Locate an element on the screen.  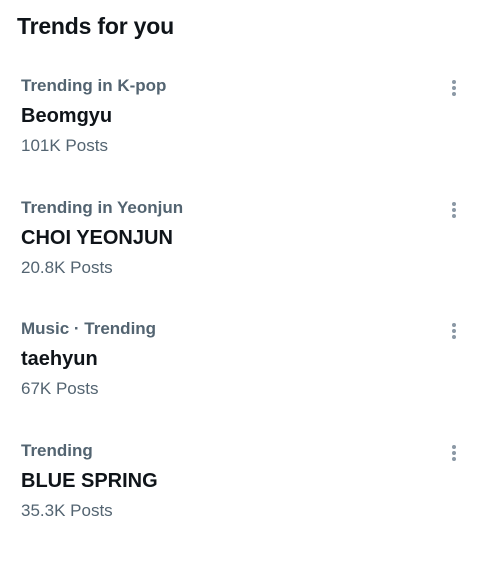
trend-name: Beomgyu is located at coordinates (67, 116).